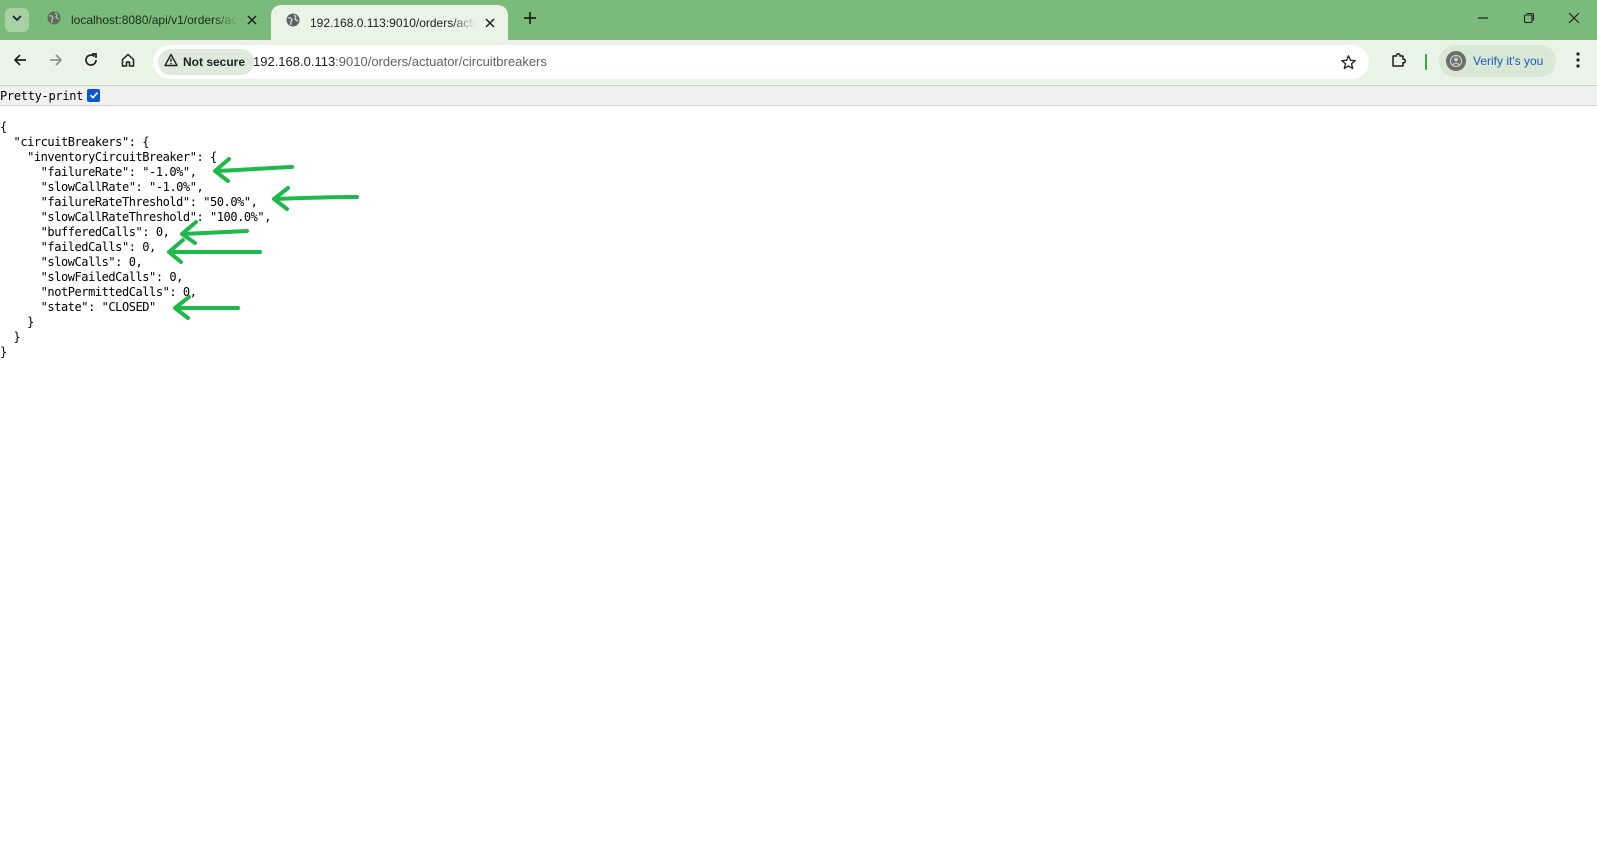 This screenshot has height=847, width=1597. What do you see at coordinates (154, 20) in the screenshot?
I see `tab-title: localhost:8080/api/v1/orders/actuator` at bounding box center [154, 20].